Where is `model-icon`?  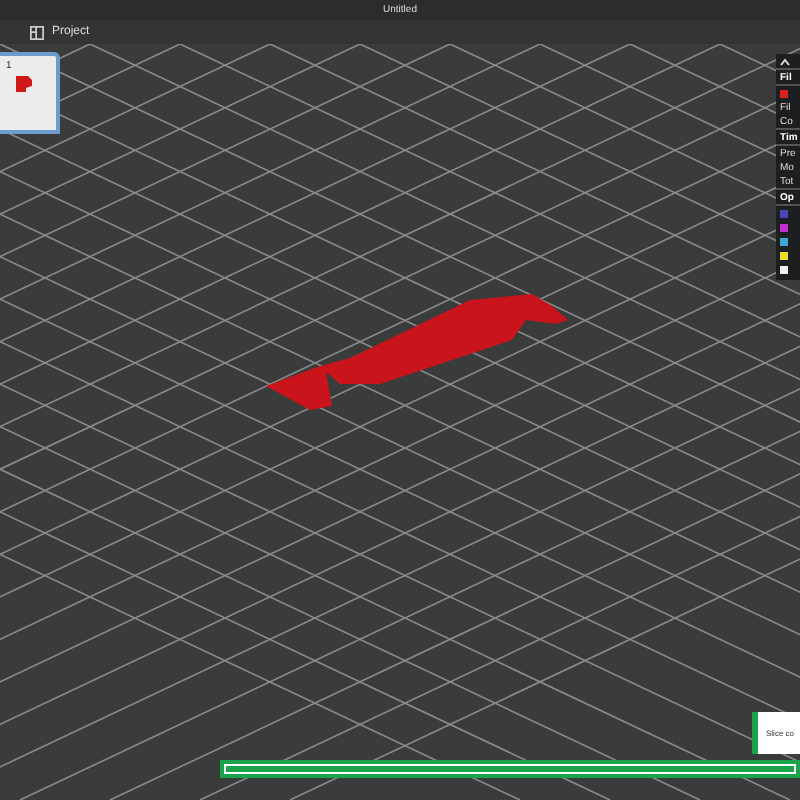 model-icon is located at coordinates (24, 84).